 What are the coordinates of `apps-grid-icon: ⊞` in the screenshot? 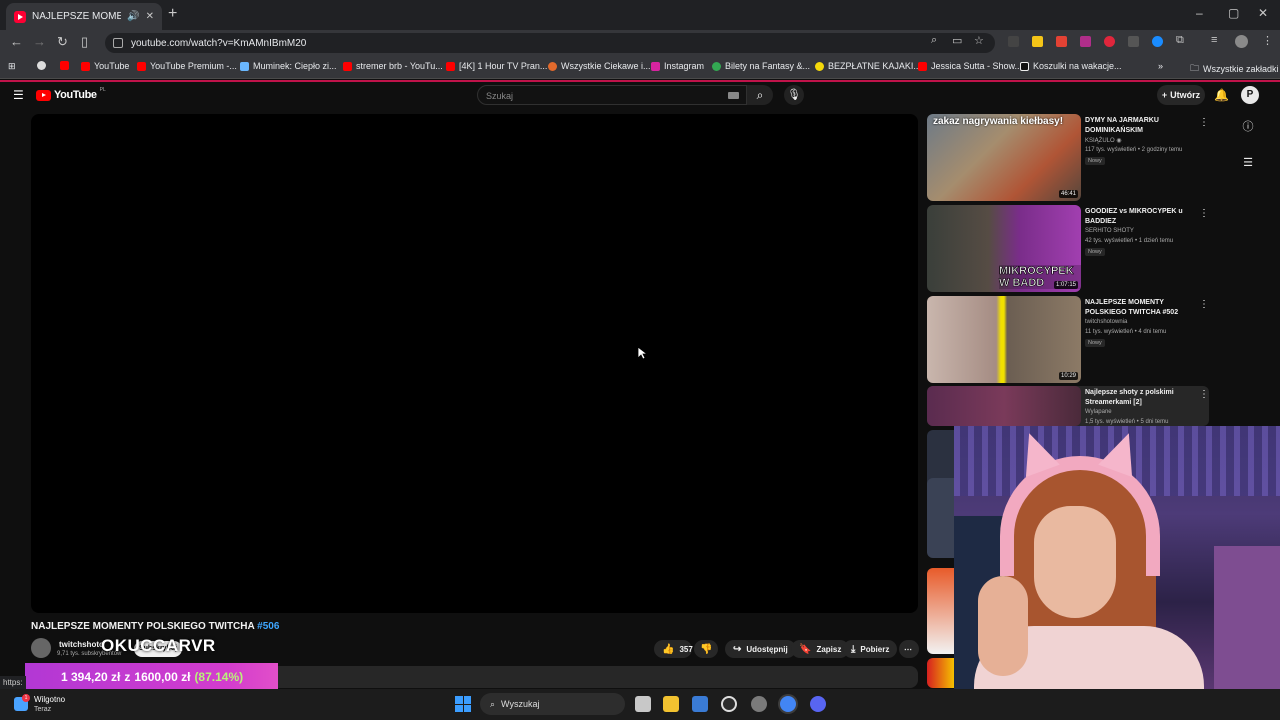 It's located at (12, 66).